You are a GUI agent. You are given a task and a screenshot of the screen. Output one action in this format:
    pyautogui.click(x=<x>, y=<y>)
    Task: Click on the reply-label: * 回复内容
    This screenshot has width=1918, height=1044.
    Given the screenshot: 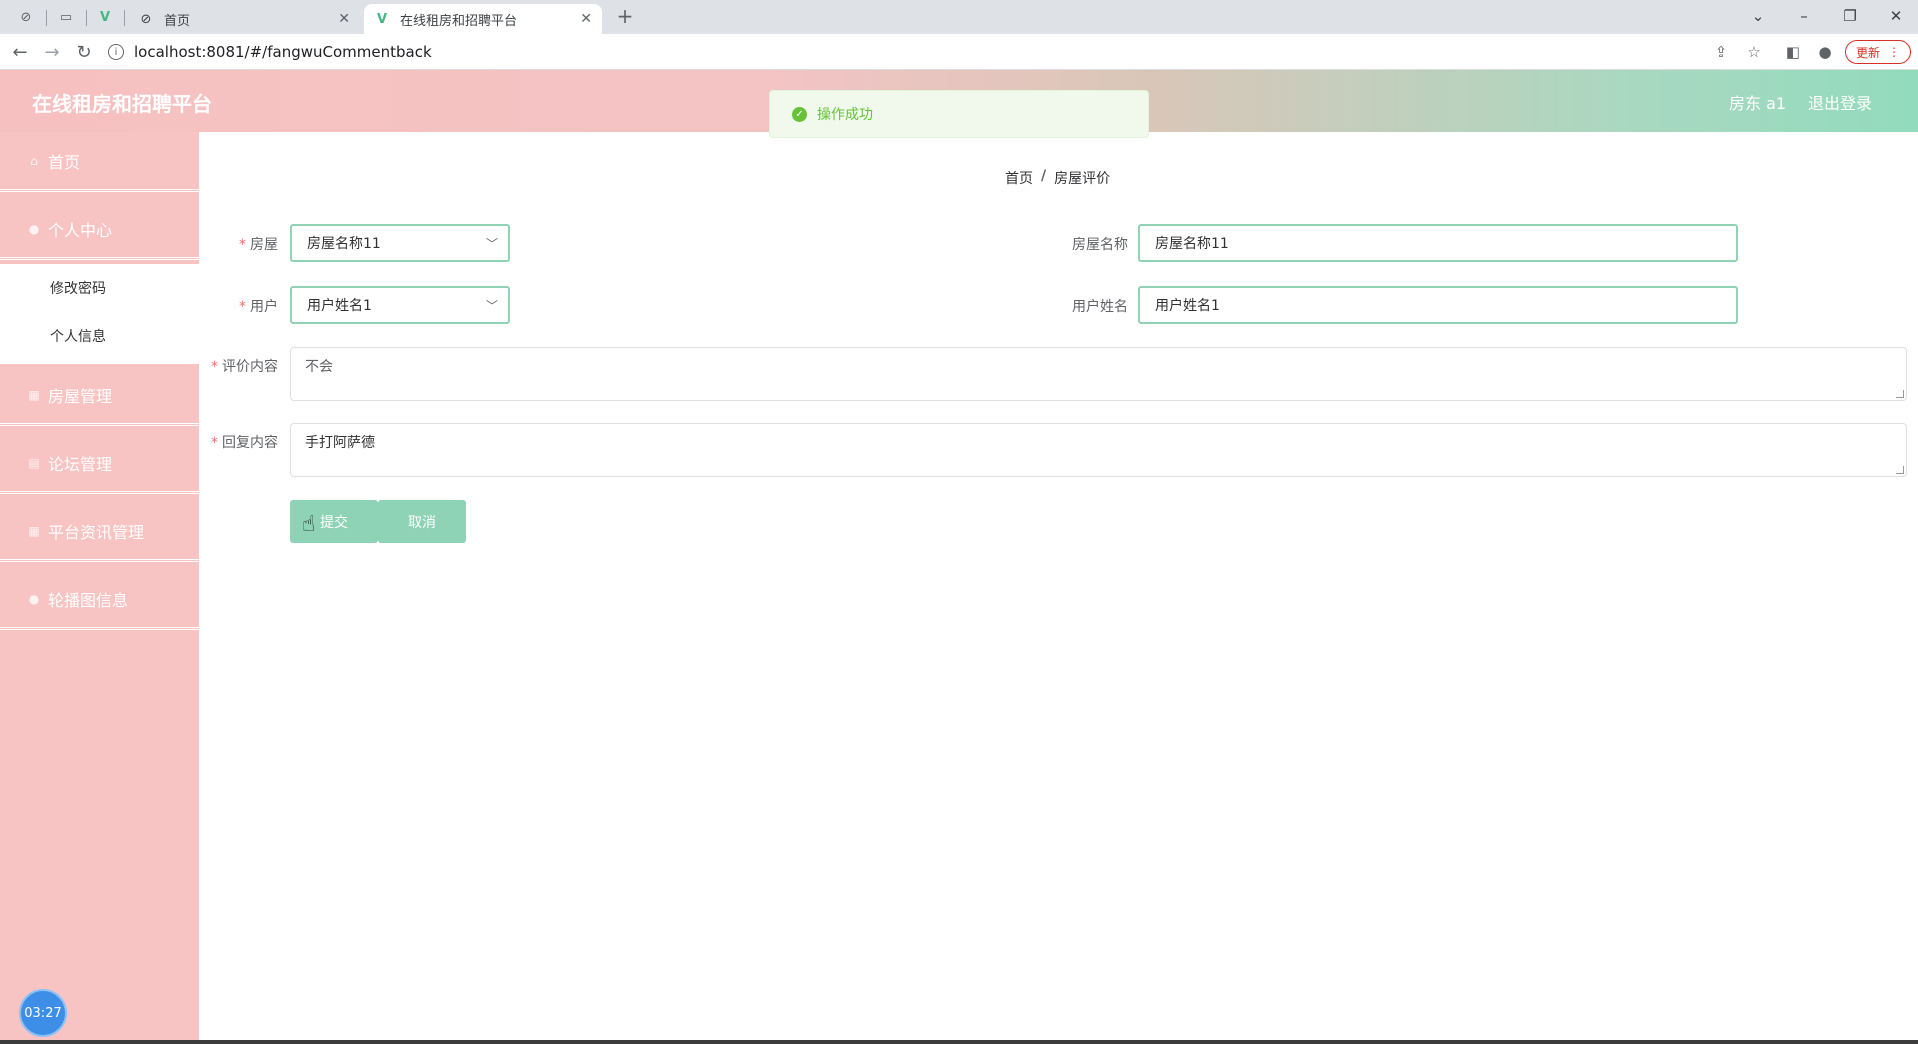 What is the action you would take?
    pyautogui.click(x=239, y=442)
    